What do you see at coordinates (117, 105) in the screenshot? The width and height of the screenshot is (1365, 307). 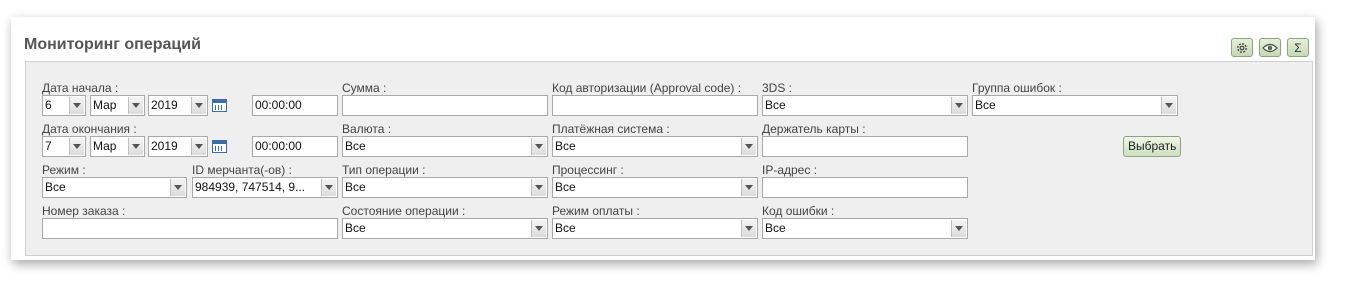 I see `start-month-select: Мар` at bounding box center [117, 105].